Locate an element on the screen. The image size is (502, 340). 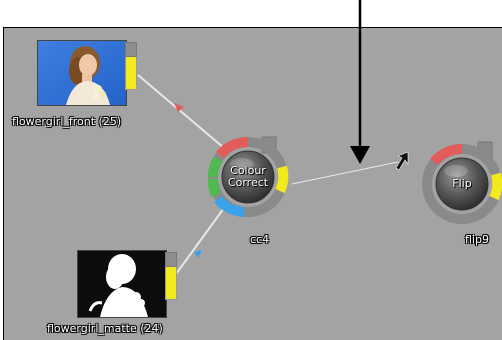
source-thumbnail-front is located at coordinates (82, 73).